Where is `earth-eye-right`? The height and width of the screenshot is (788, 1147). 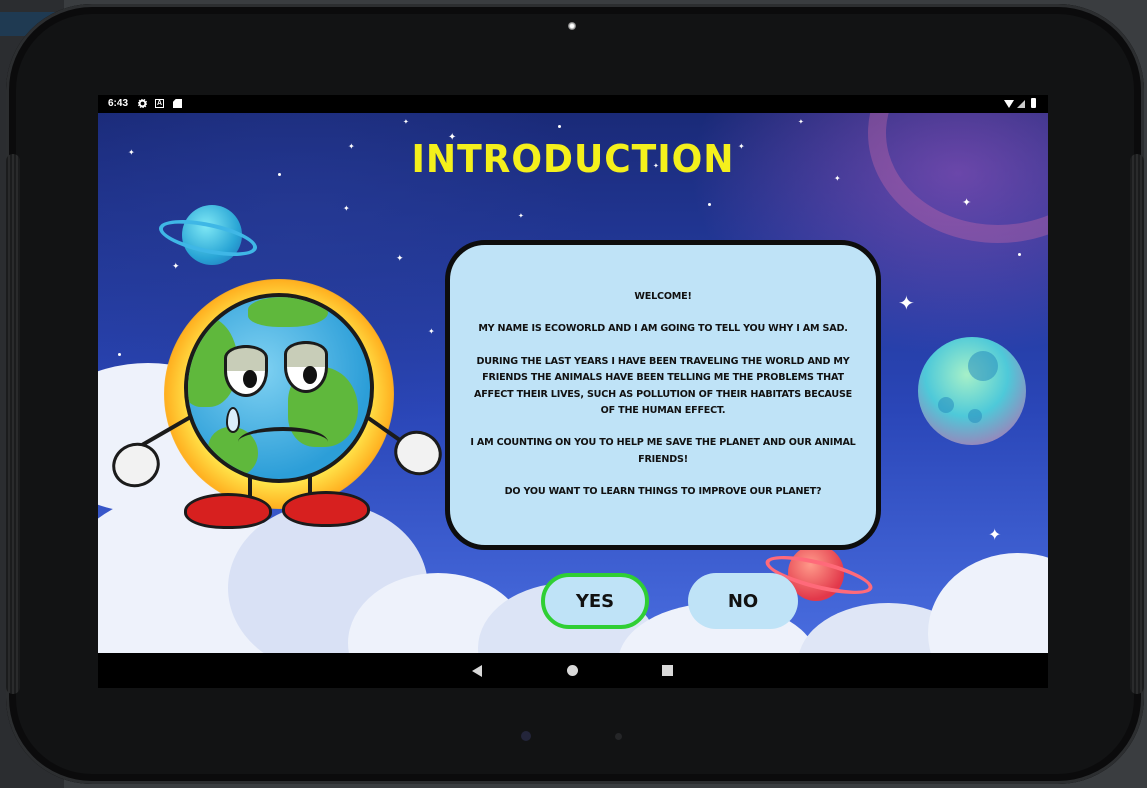
earth-eye-right is located at coordinates (306, 367).